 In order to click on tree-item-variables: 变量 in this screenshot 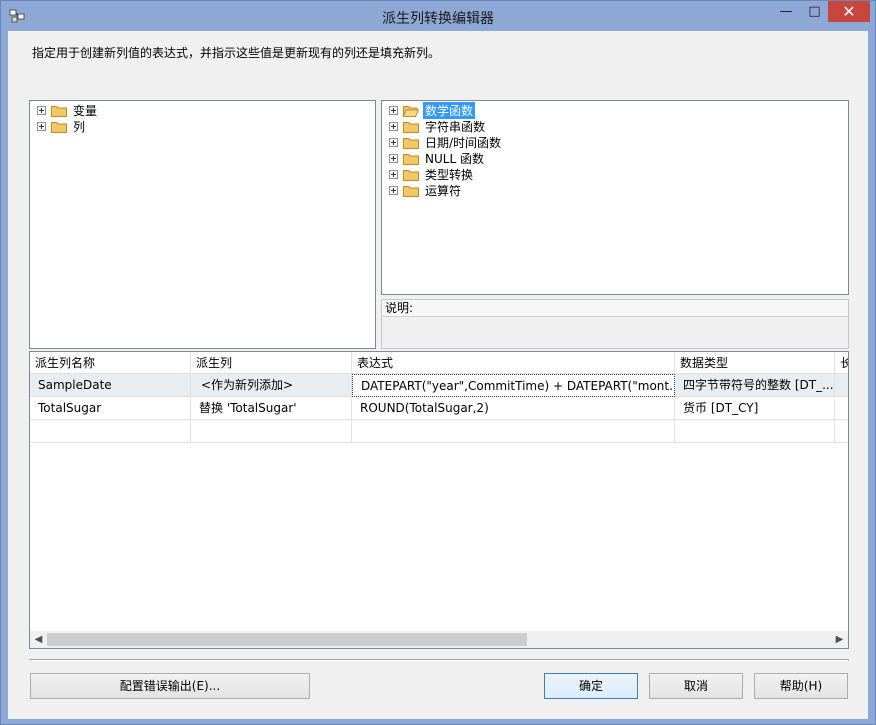, I will do `click(68, 110)`.